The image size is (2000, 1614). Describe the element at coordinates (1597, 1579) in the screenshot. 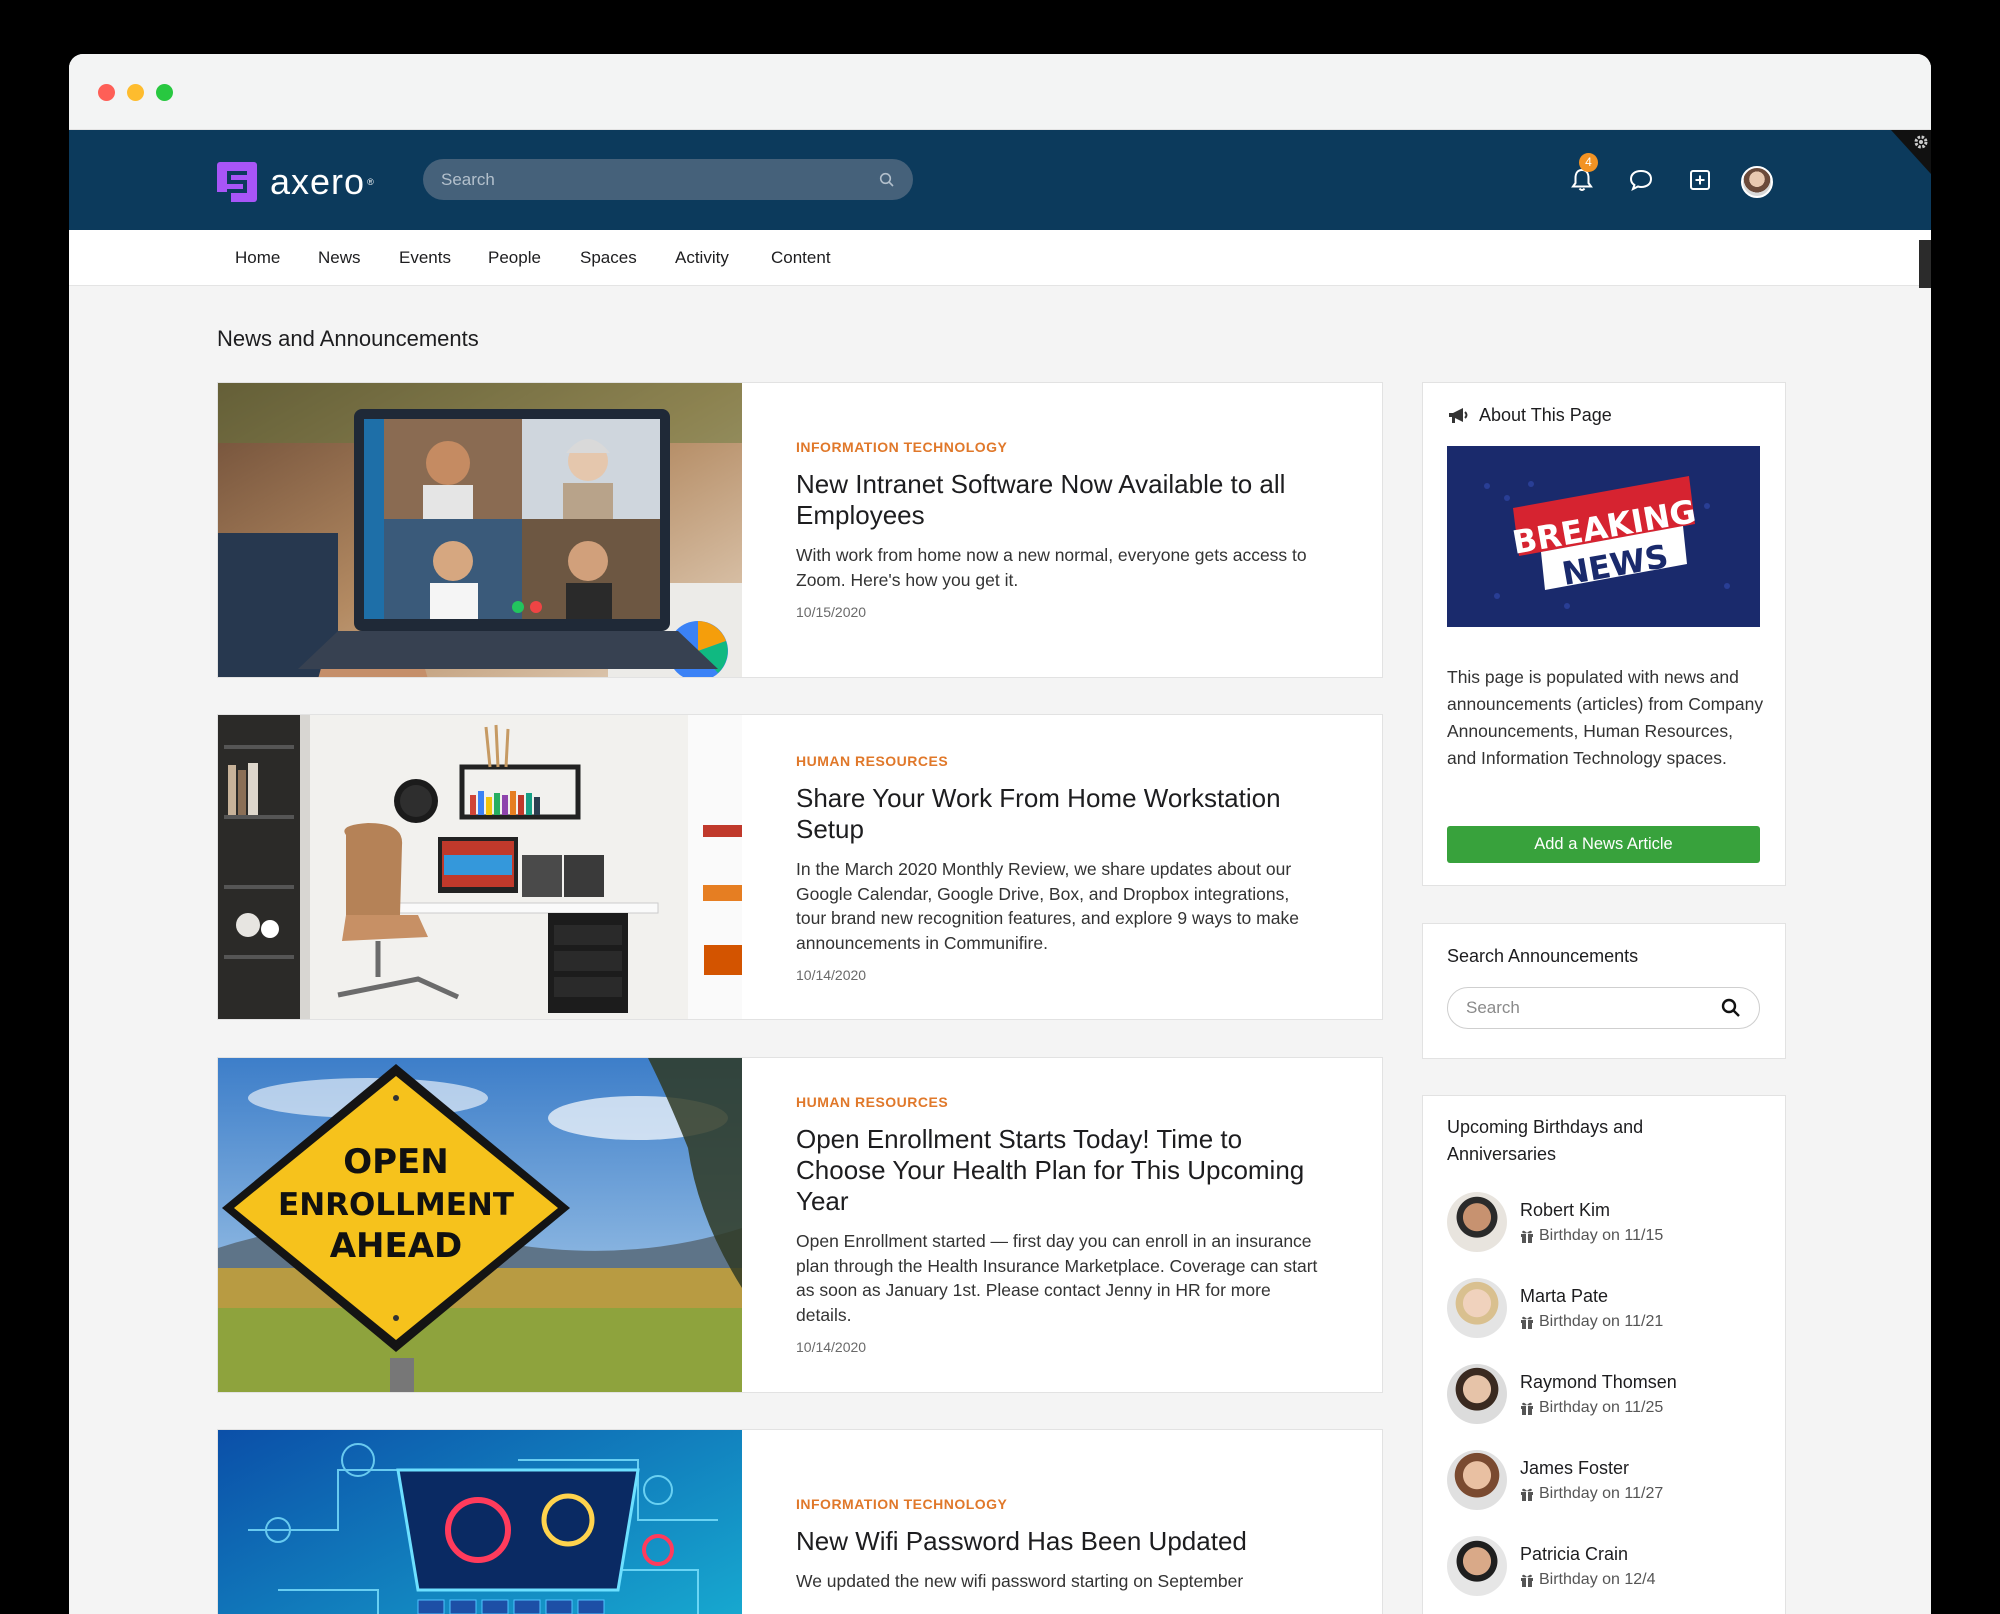

I see `person-event: Birthday on 12/4` at that location.